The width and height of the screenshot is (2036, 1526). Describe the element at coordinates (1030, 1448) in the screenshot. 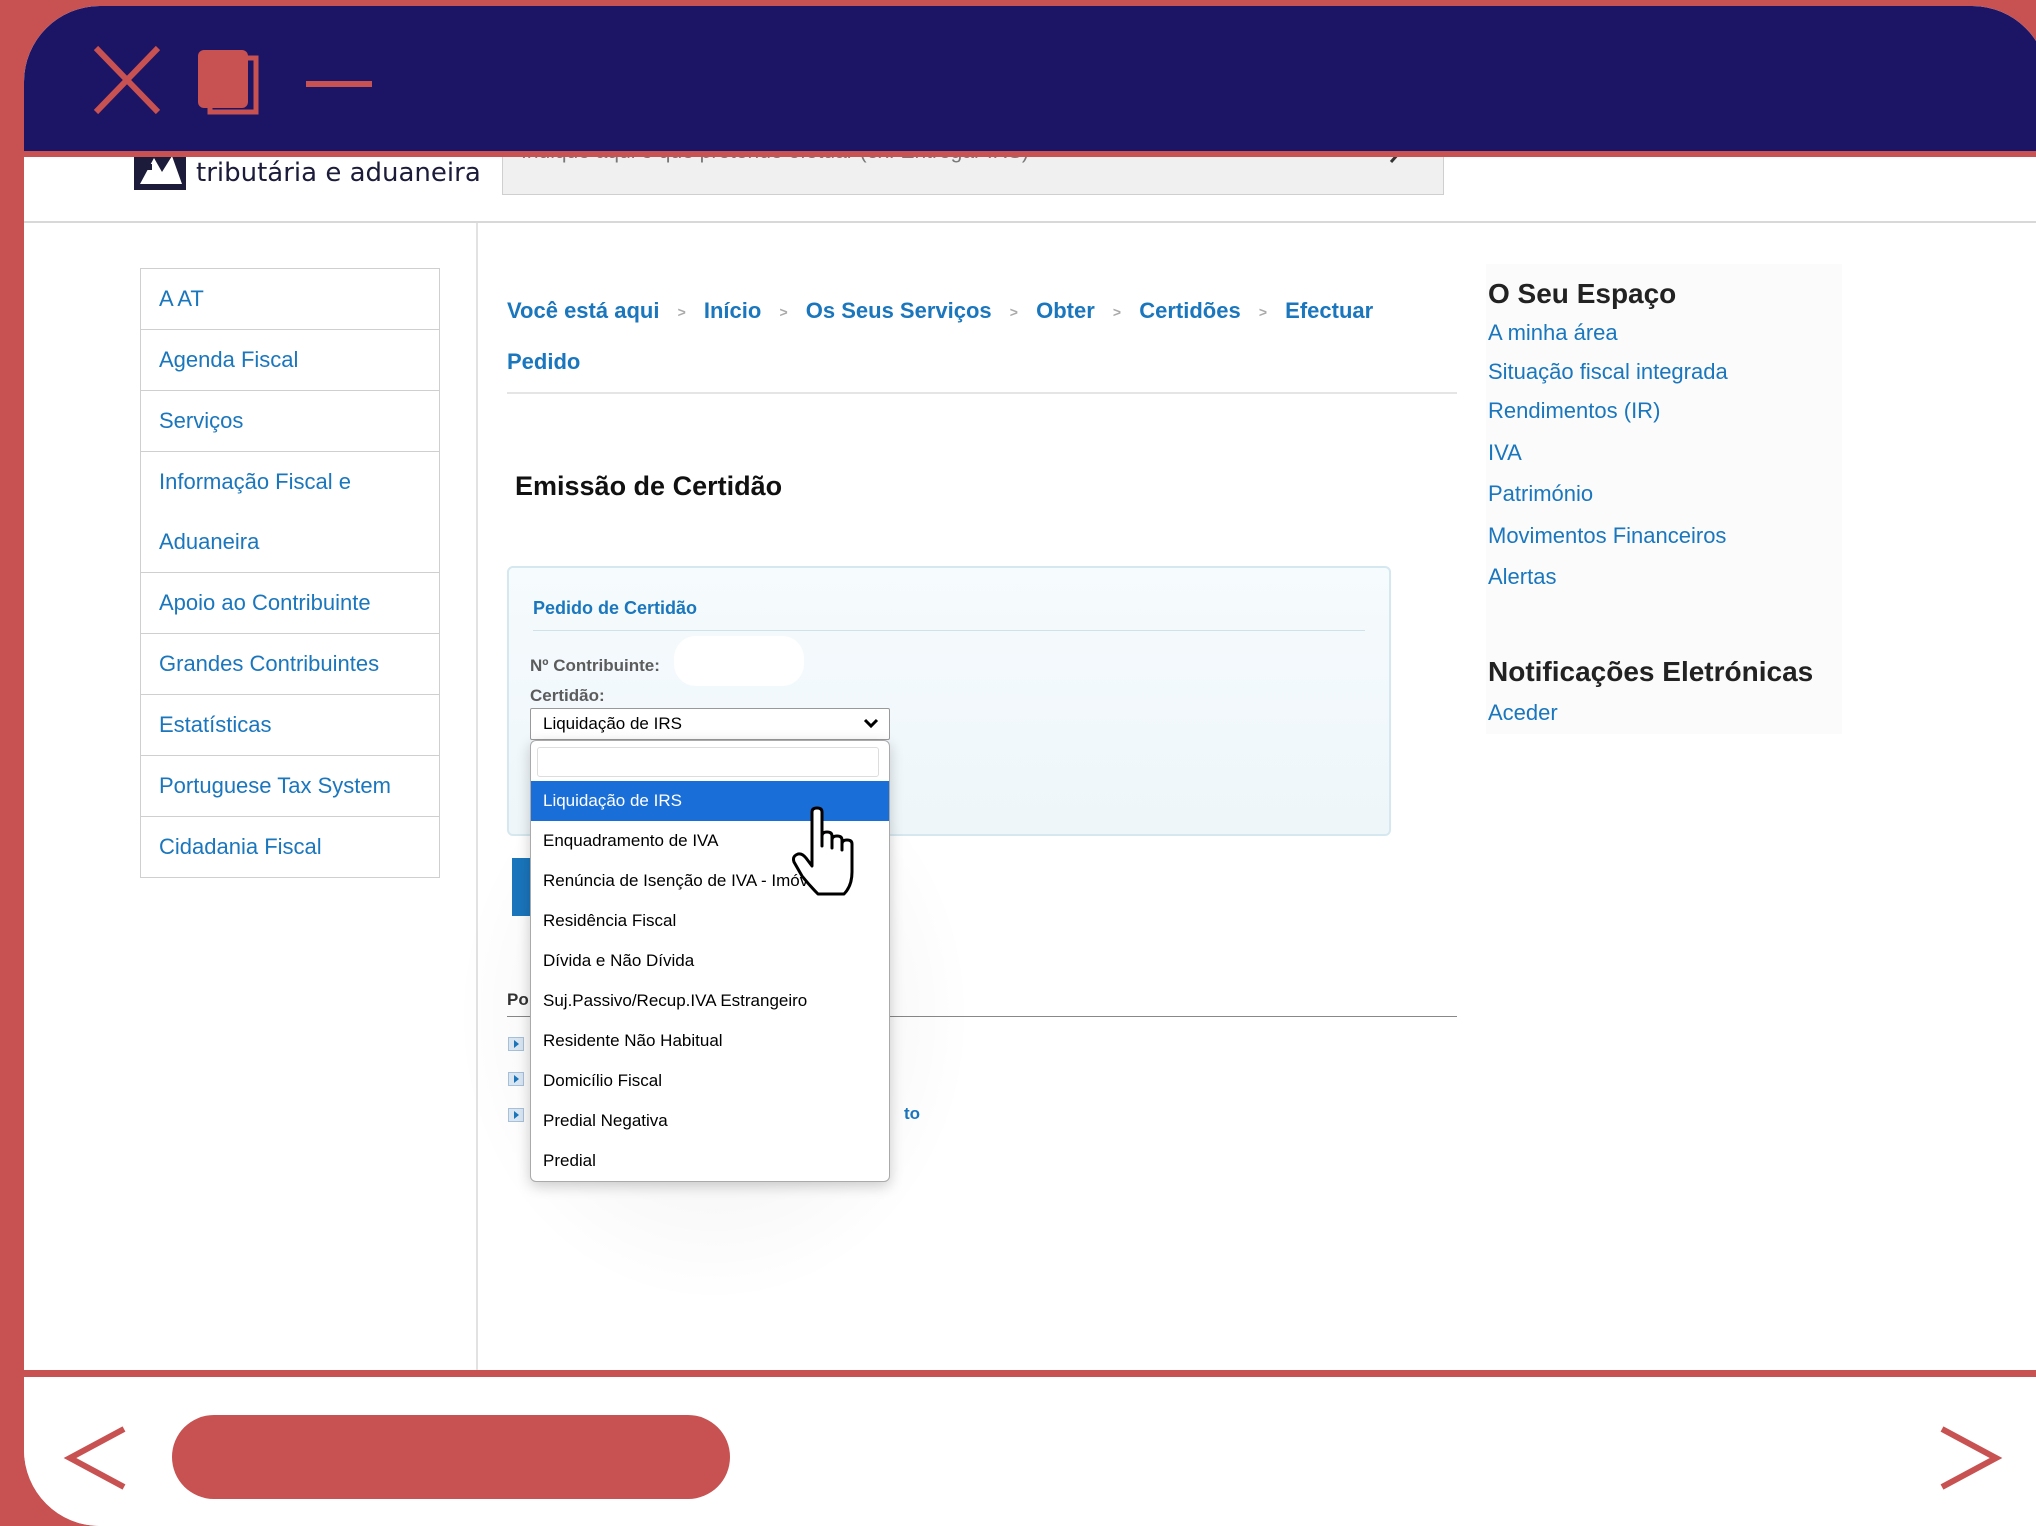

I see `browser-bottom-bar` at that location.